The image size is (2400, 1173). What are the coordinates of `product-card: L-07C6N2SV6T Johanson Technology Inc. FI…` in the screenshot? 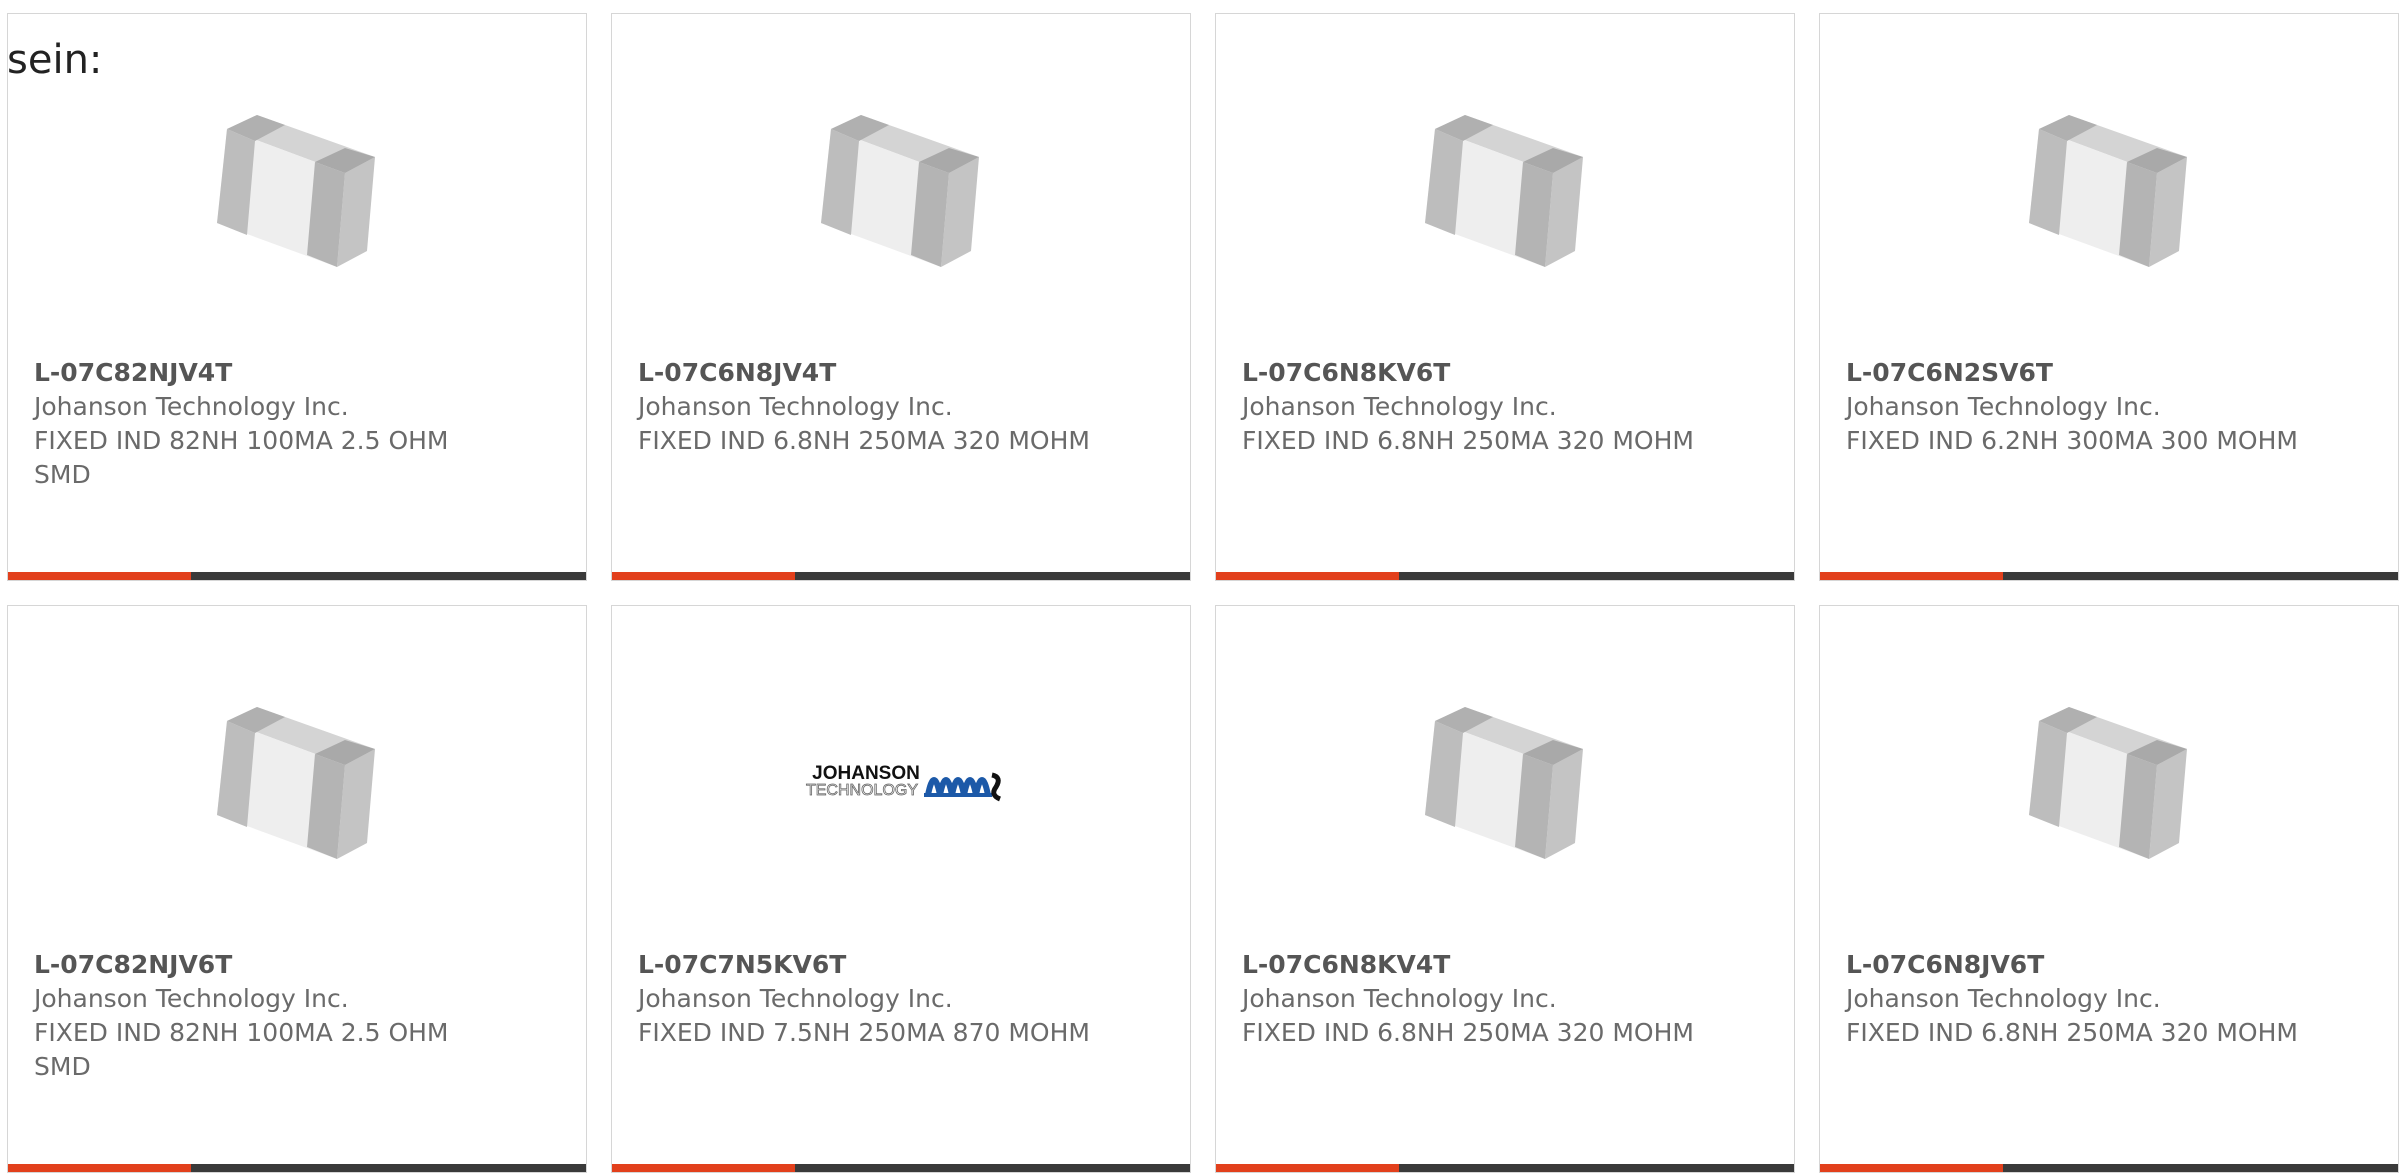 It's located at (2109, 297).